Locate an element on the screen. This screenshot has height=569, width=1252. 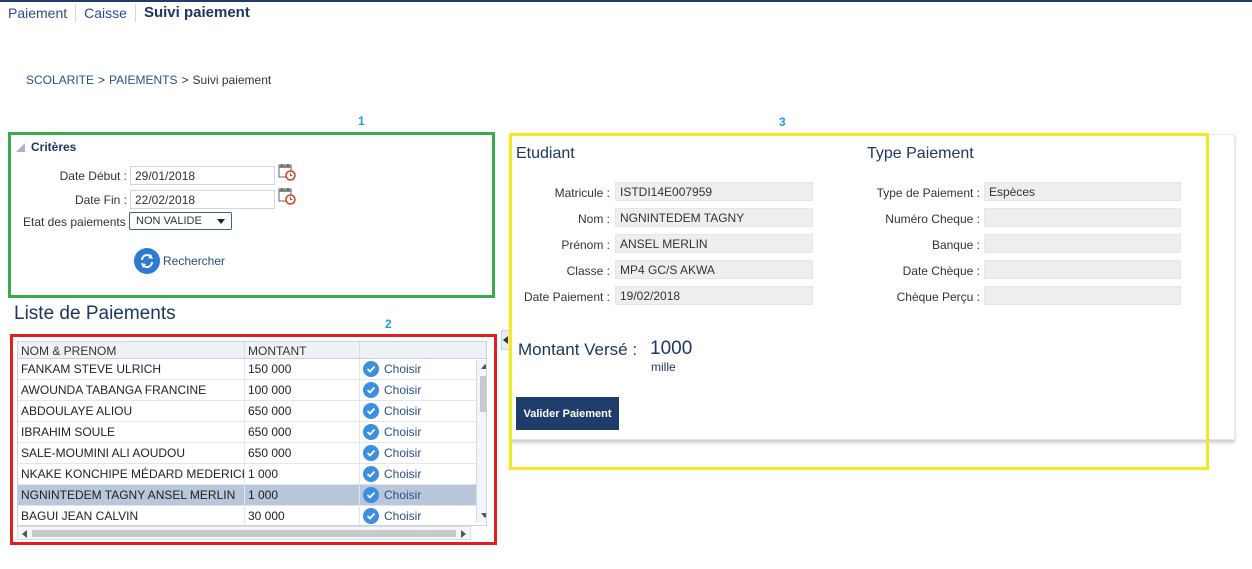
classe-label: Classe : is located at coordinates (588, 271).